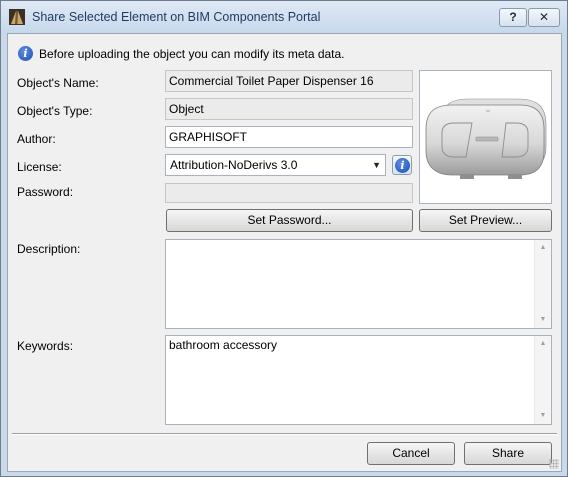 The image size is (568, 477). Describe the element at coordinates (289, 109) in the screenshot. I see `object-type-field: Object` at that location.